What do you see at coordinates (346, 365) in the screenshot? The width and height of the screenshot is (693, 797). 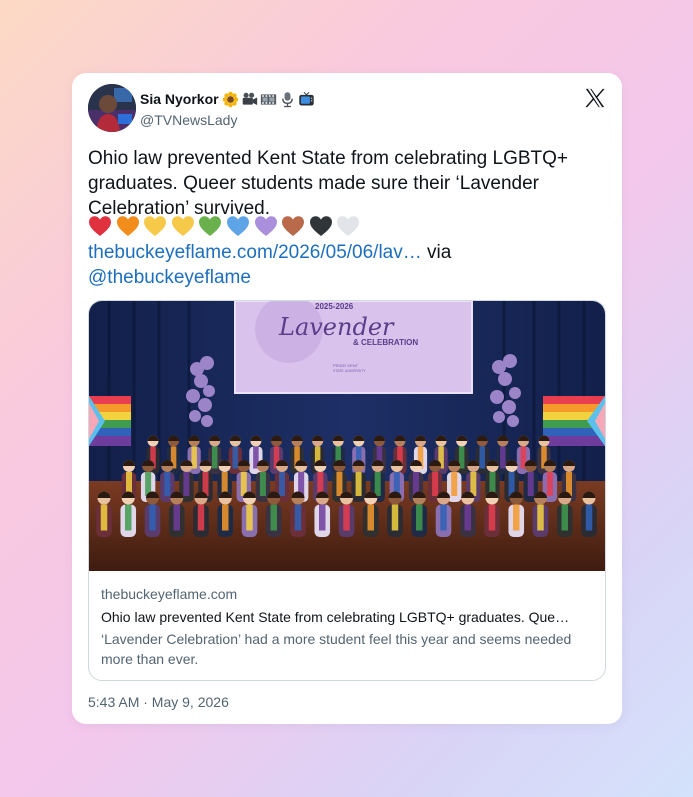 I see `screen-logo-line: PRIDE! KENT` at bounding box center [346, 365].